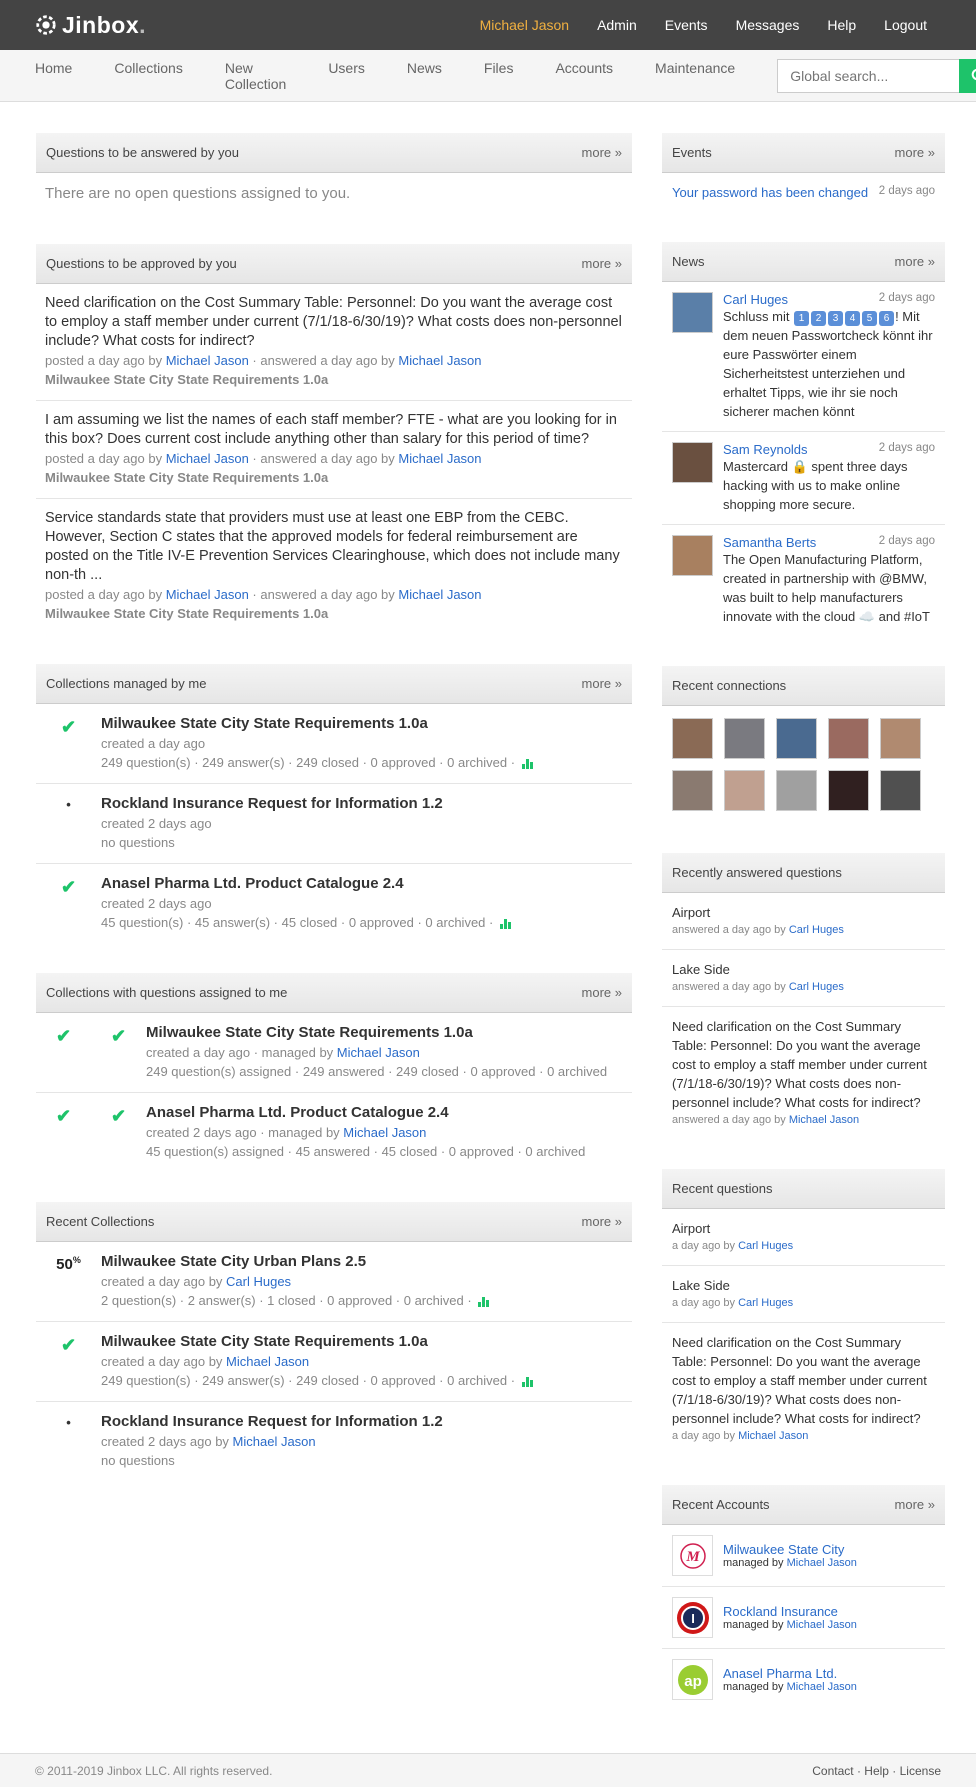  I want to click on subnav-users: Users, so click(346, 76).